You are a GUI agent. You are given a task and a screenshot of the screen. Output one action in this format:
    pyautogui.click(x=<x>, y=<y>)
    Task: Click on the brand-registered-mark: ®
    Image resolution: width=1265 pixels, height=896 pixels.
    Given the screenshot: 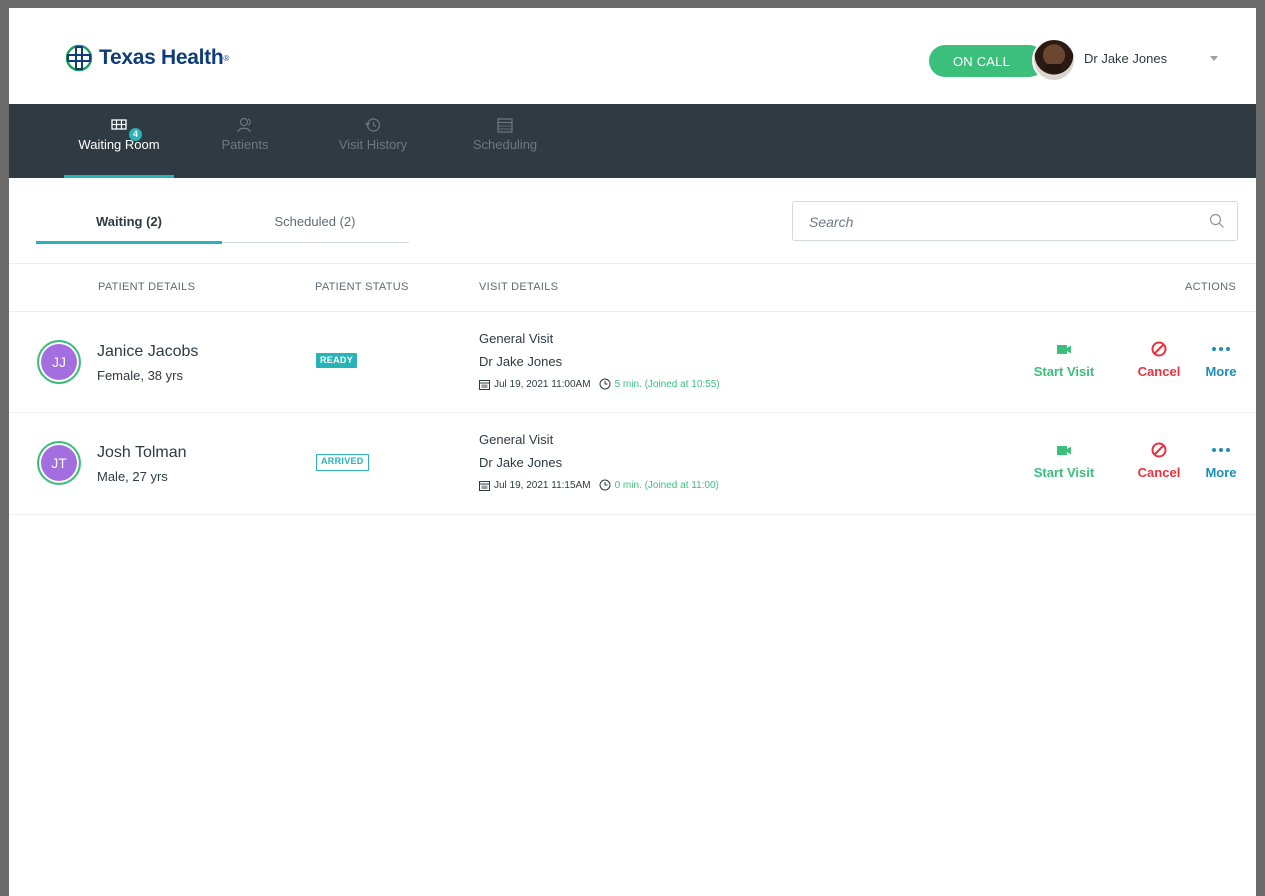 What is the action you would take?
    pyautogui.click(x=226, y=58)
    